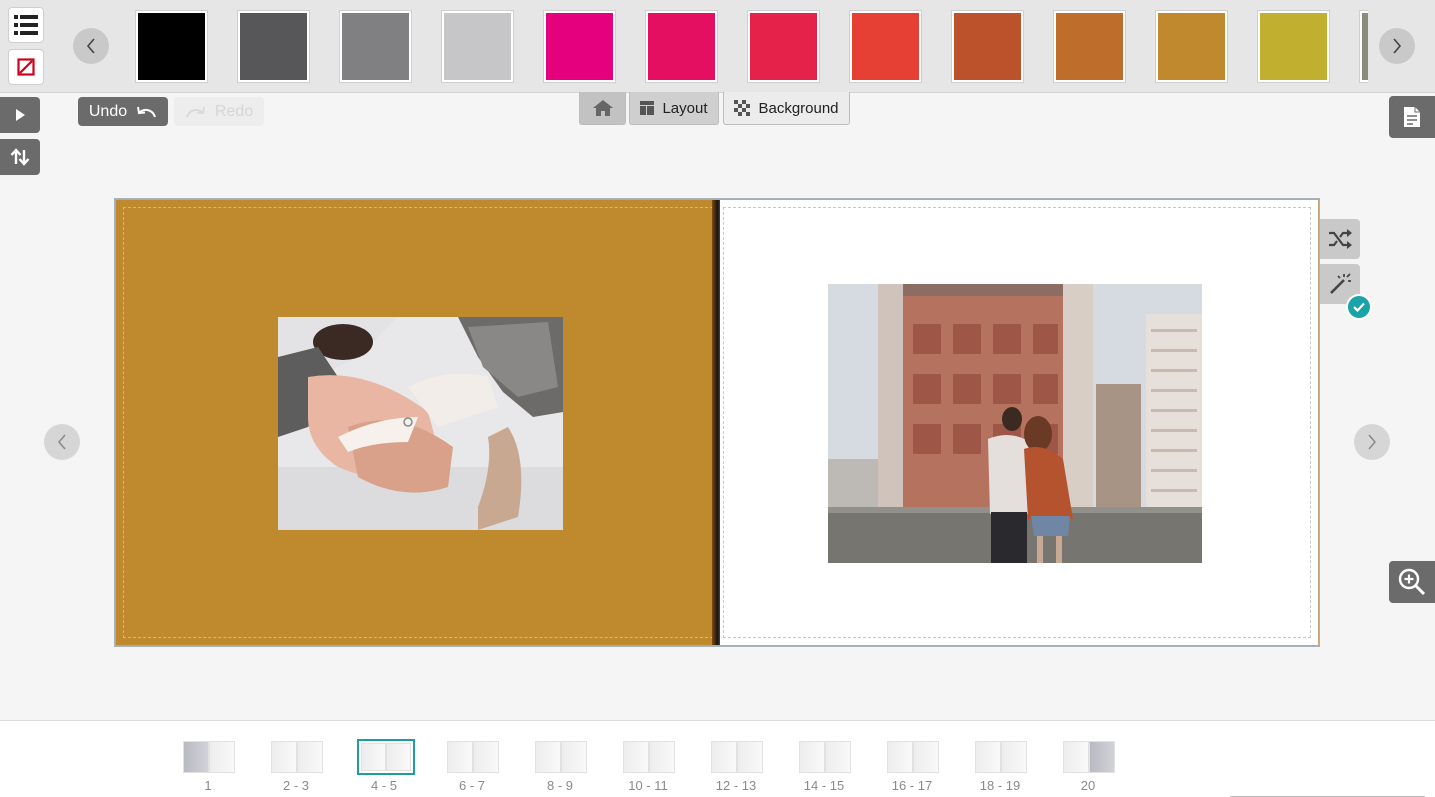 Image resolution: width=1435 pixels, height=797 pixels. What do you see at coordinates (147, 111) in the screenshot?
I see `undo-icon` at bounding box center [147, 111].